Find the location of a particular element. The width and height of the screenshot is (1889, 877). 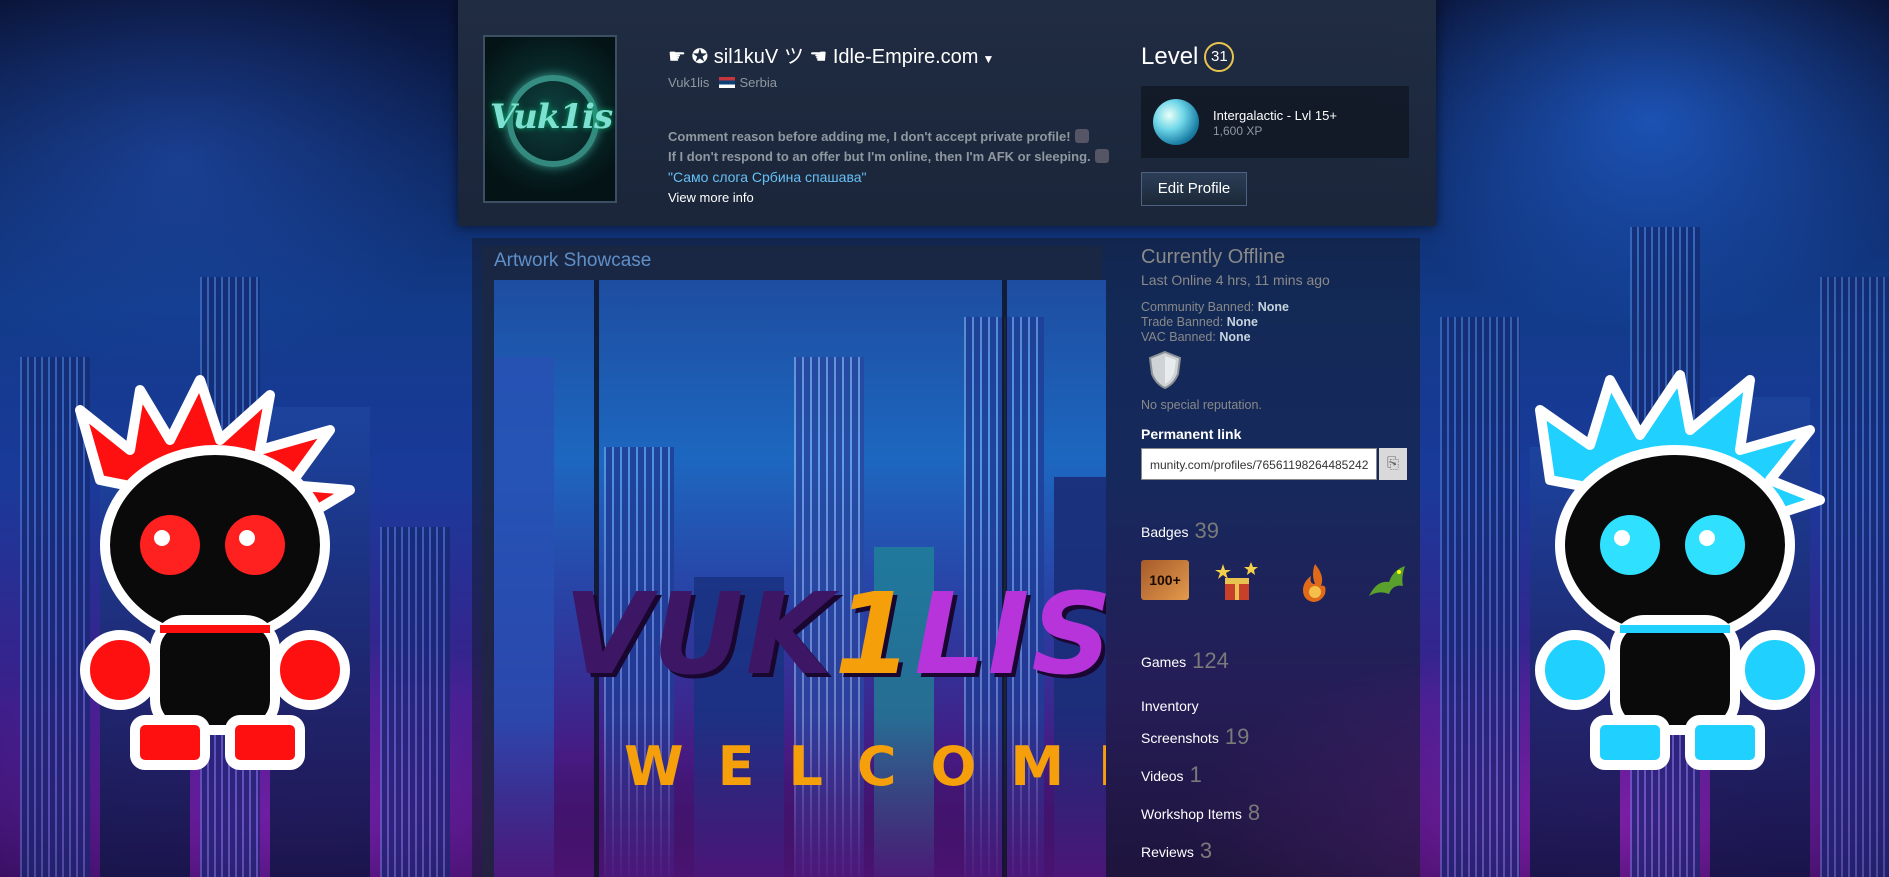

level-display: Level 31 is located at coordinates (1188, 57).